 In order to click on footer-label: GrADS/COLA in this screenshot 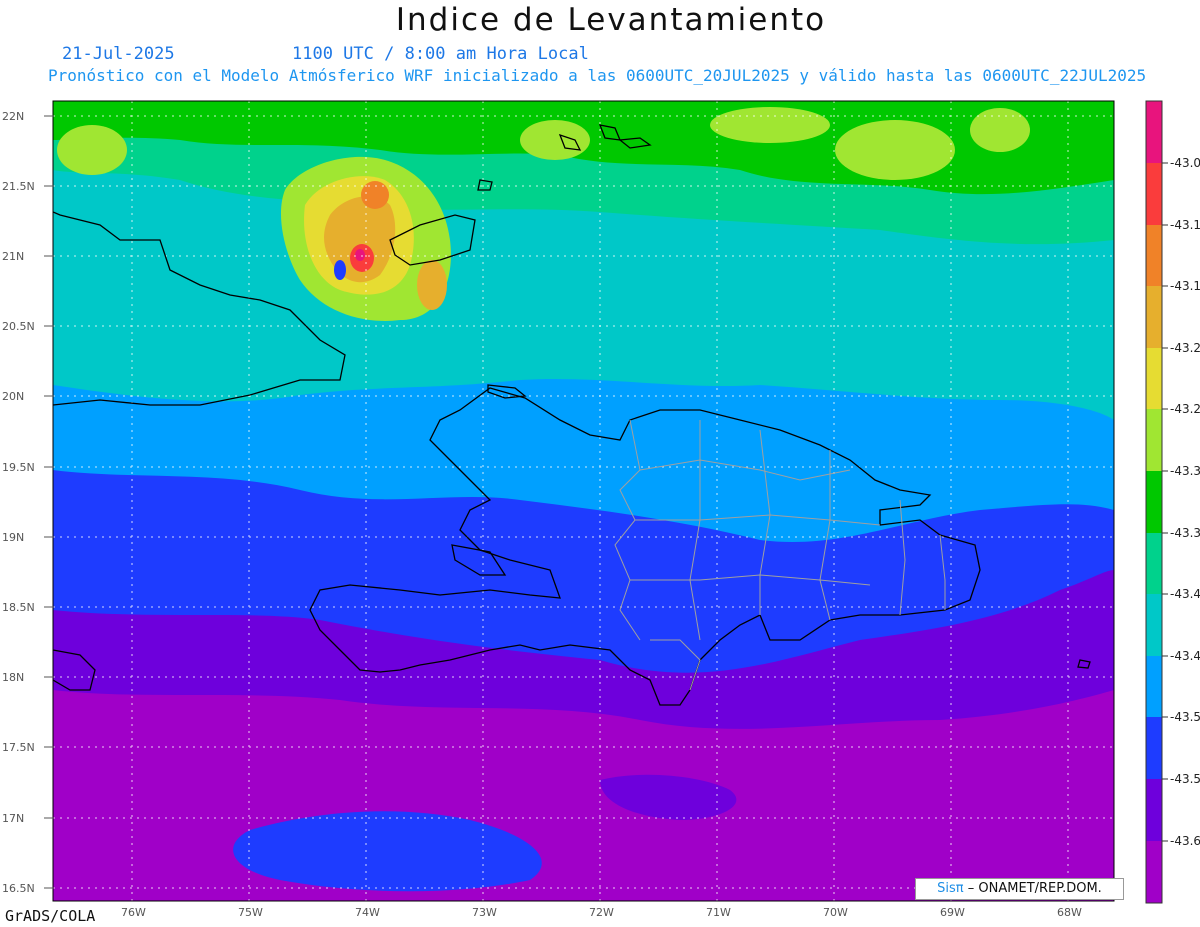, I will do `click(50, 916)`.